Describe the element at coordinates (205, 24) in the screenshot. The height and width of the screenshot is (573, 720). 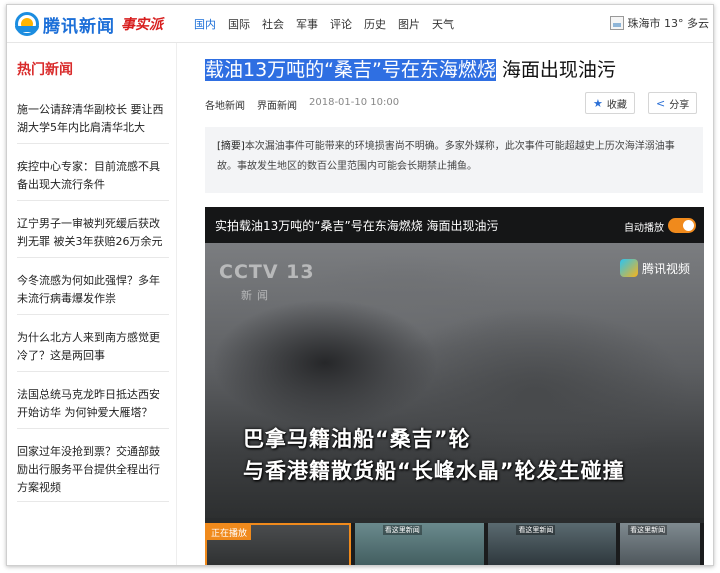
I see `nav-item-domestic: 国内` at that location.